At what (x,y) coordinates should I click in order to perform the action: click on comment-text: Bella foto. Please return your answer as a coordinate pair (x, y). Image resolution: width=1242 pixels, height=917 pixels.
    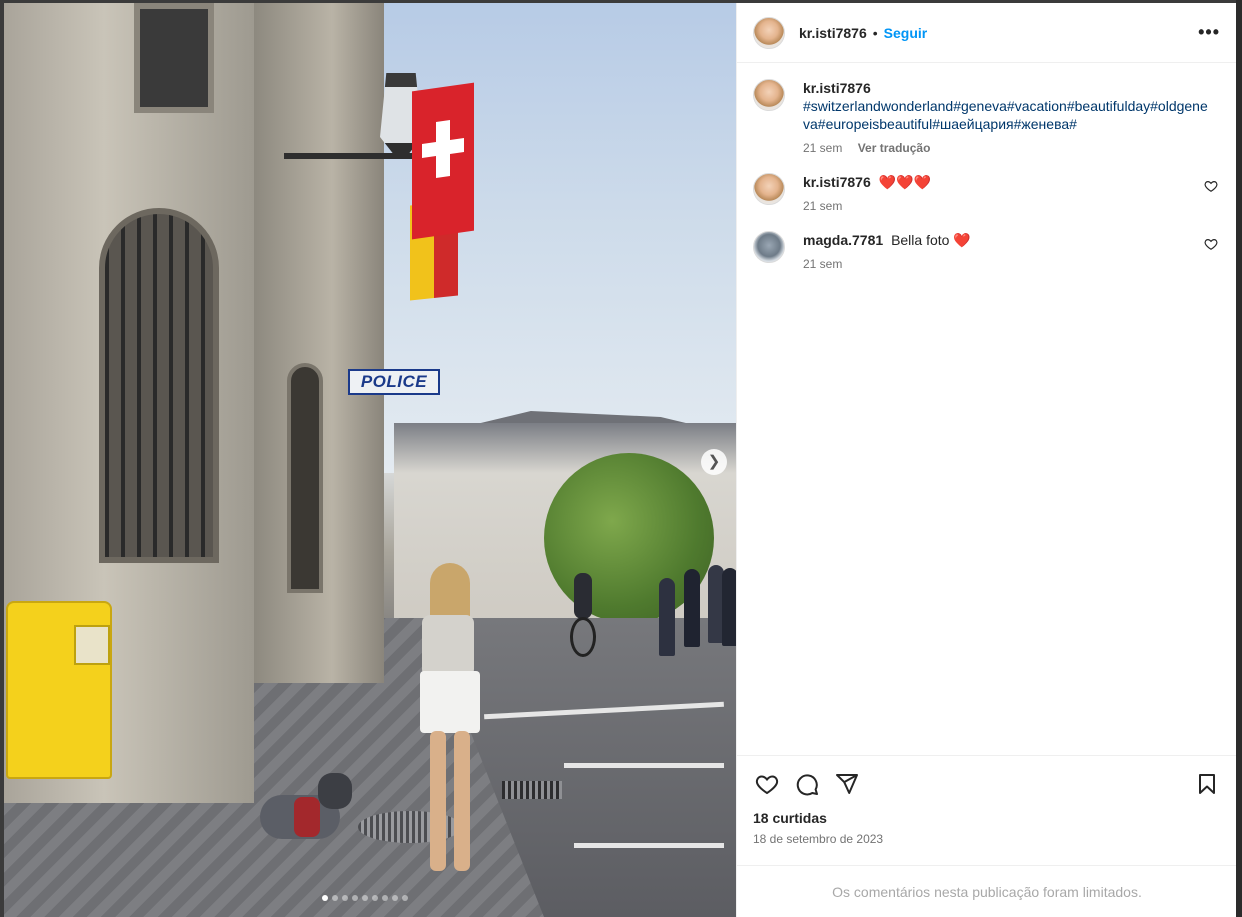
    Looking at the image, I should click on (920, 240).